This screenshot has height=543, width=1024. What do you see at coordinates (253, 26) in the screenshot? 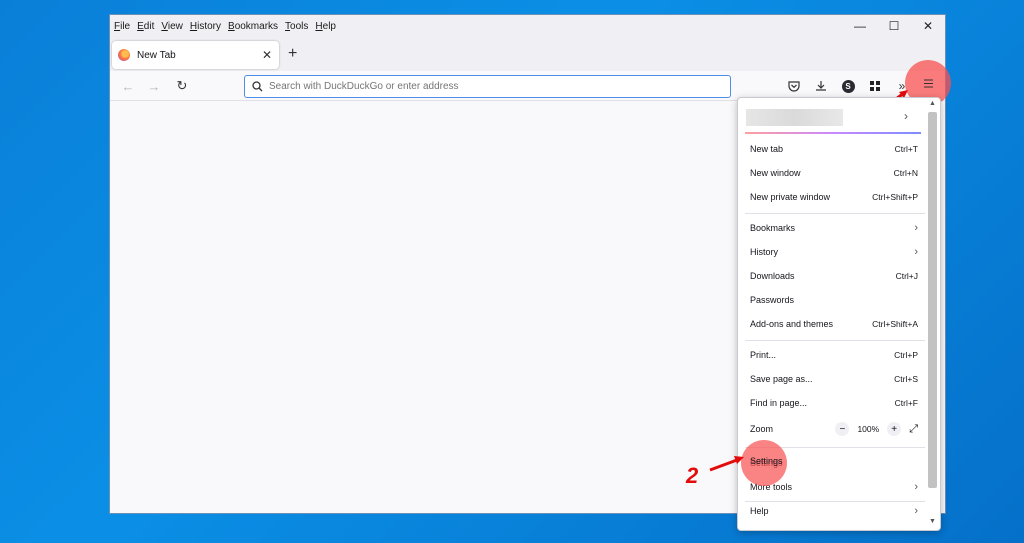
I see `menu-bookmarks: Bookmarks` at bounding box center [253, 26].